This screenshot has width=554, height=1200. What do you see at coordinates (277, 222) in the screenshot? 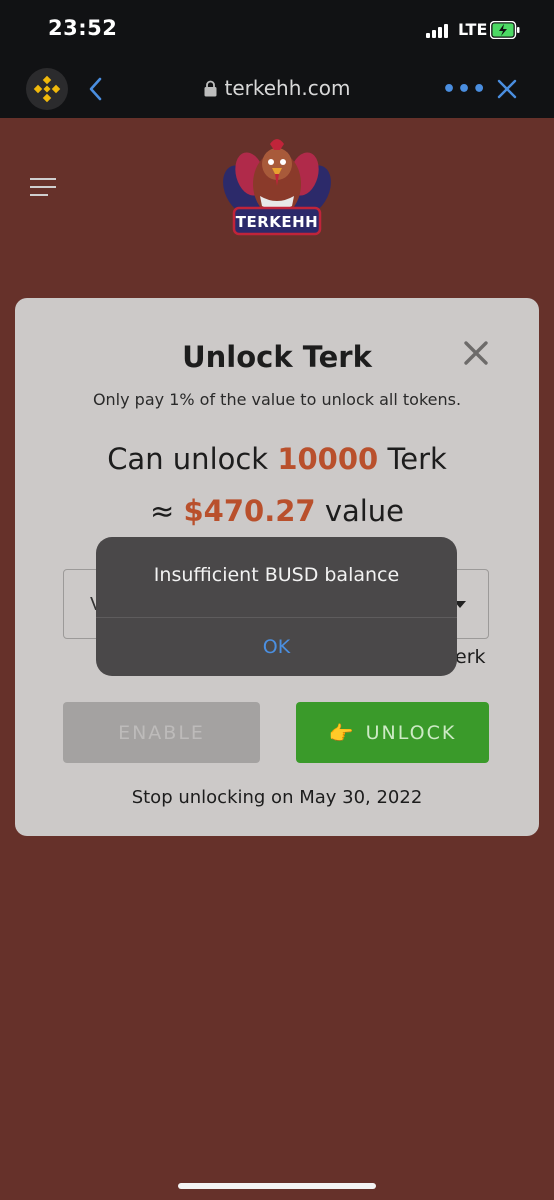
I see `logo-wordmark: TERKEHH` at bounding box center [277, 222].